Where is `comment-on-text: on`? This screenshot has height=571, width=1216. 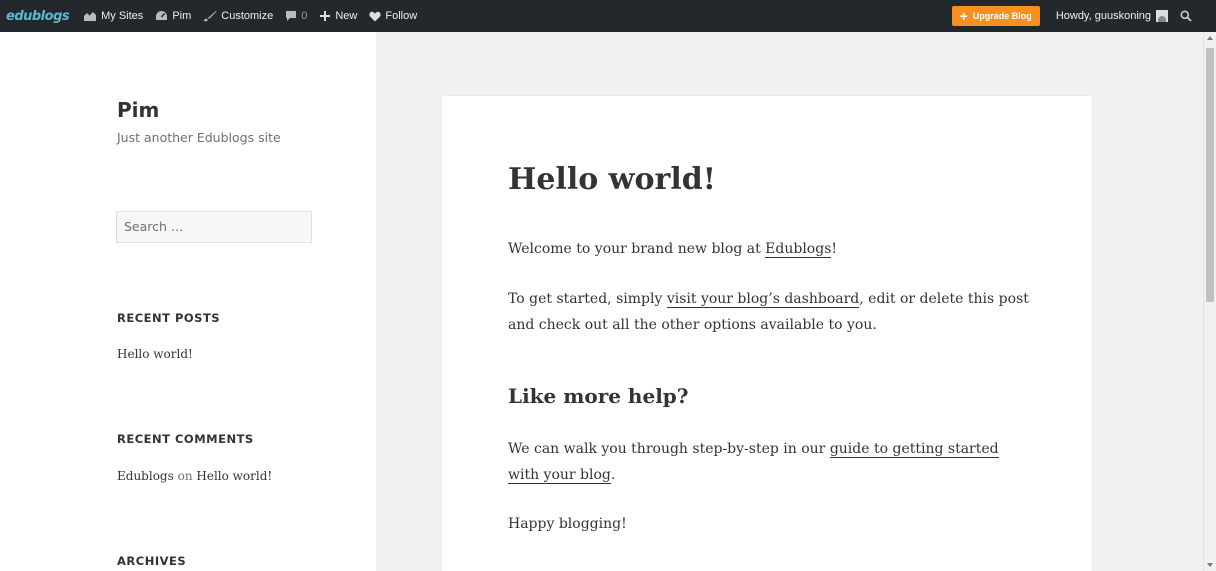 comment-on-text: on is located at coordinates (185, 476).